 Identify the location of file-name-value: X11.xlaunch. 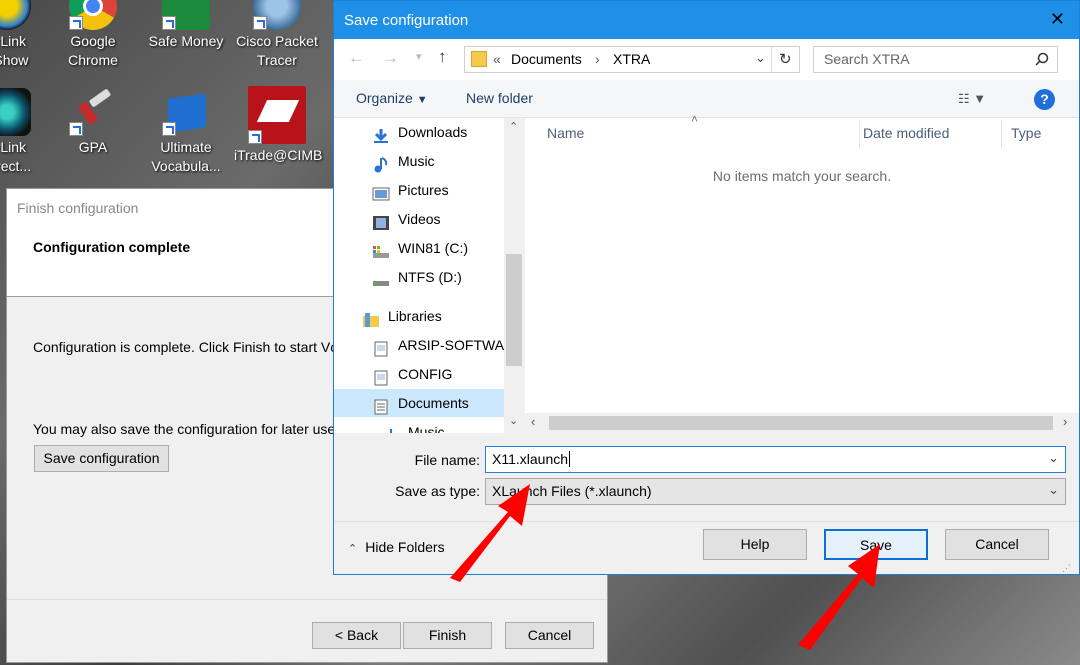
(530, 459).